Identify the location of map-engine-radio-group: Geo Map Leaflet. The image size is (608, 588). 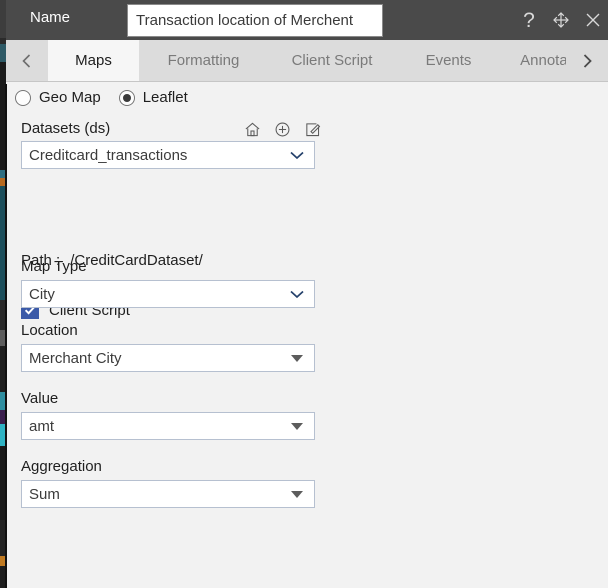
(106, 97).